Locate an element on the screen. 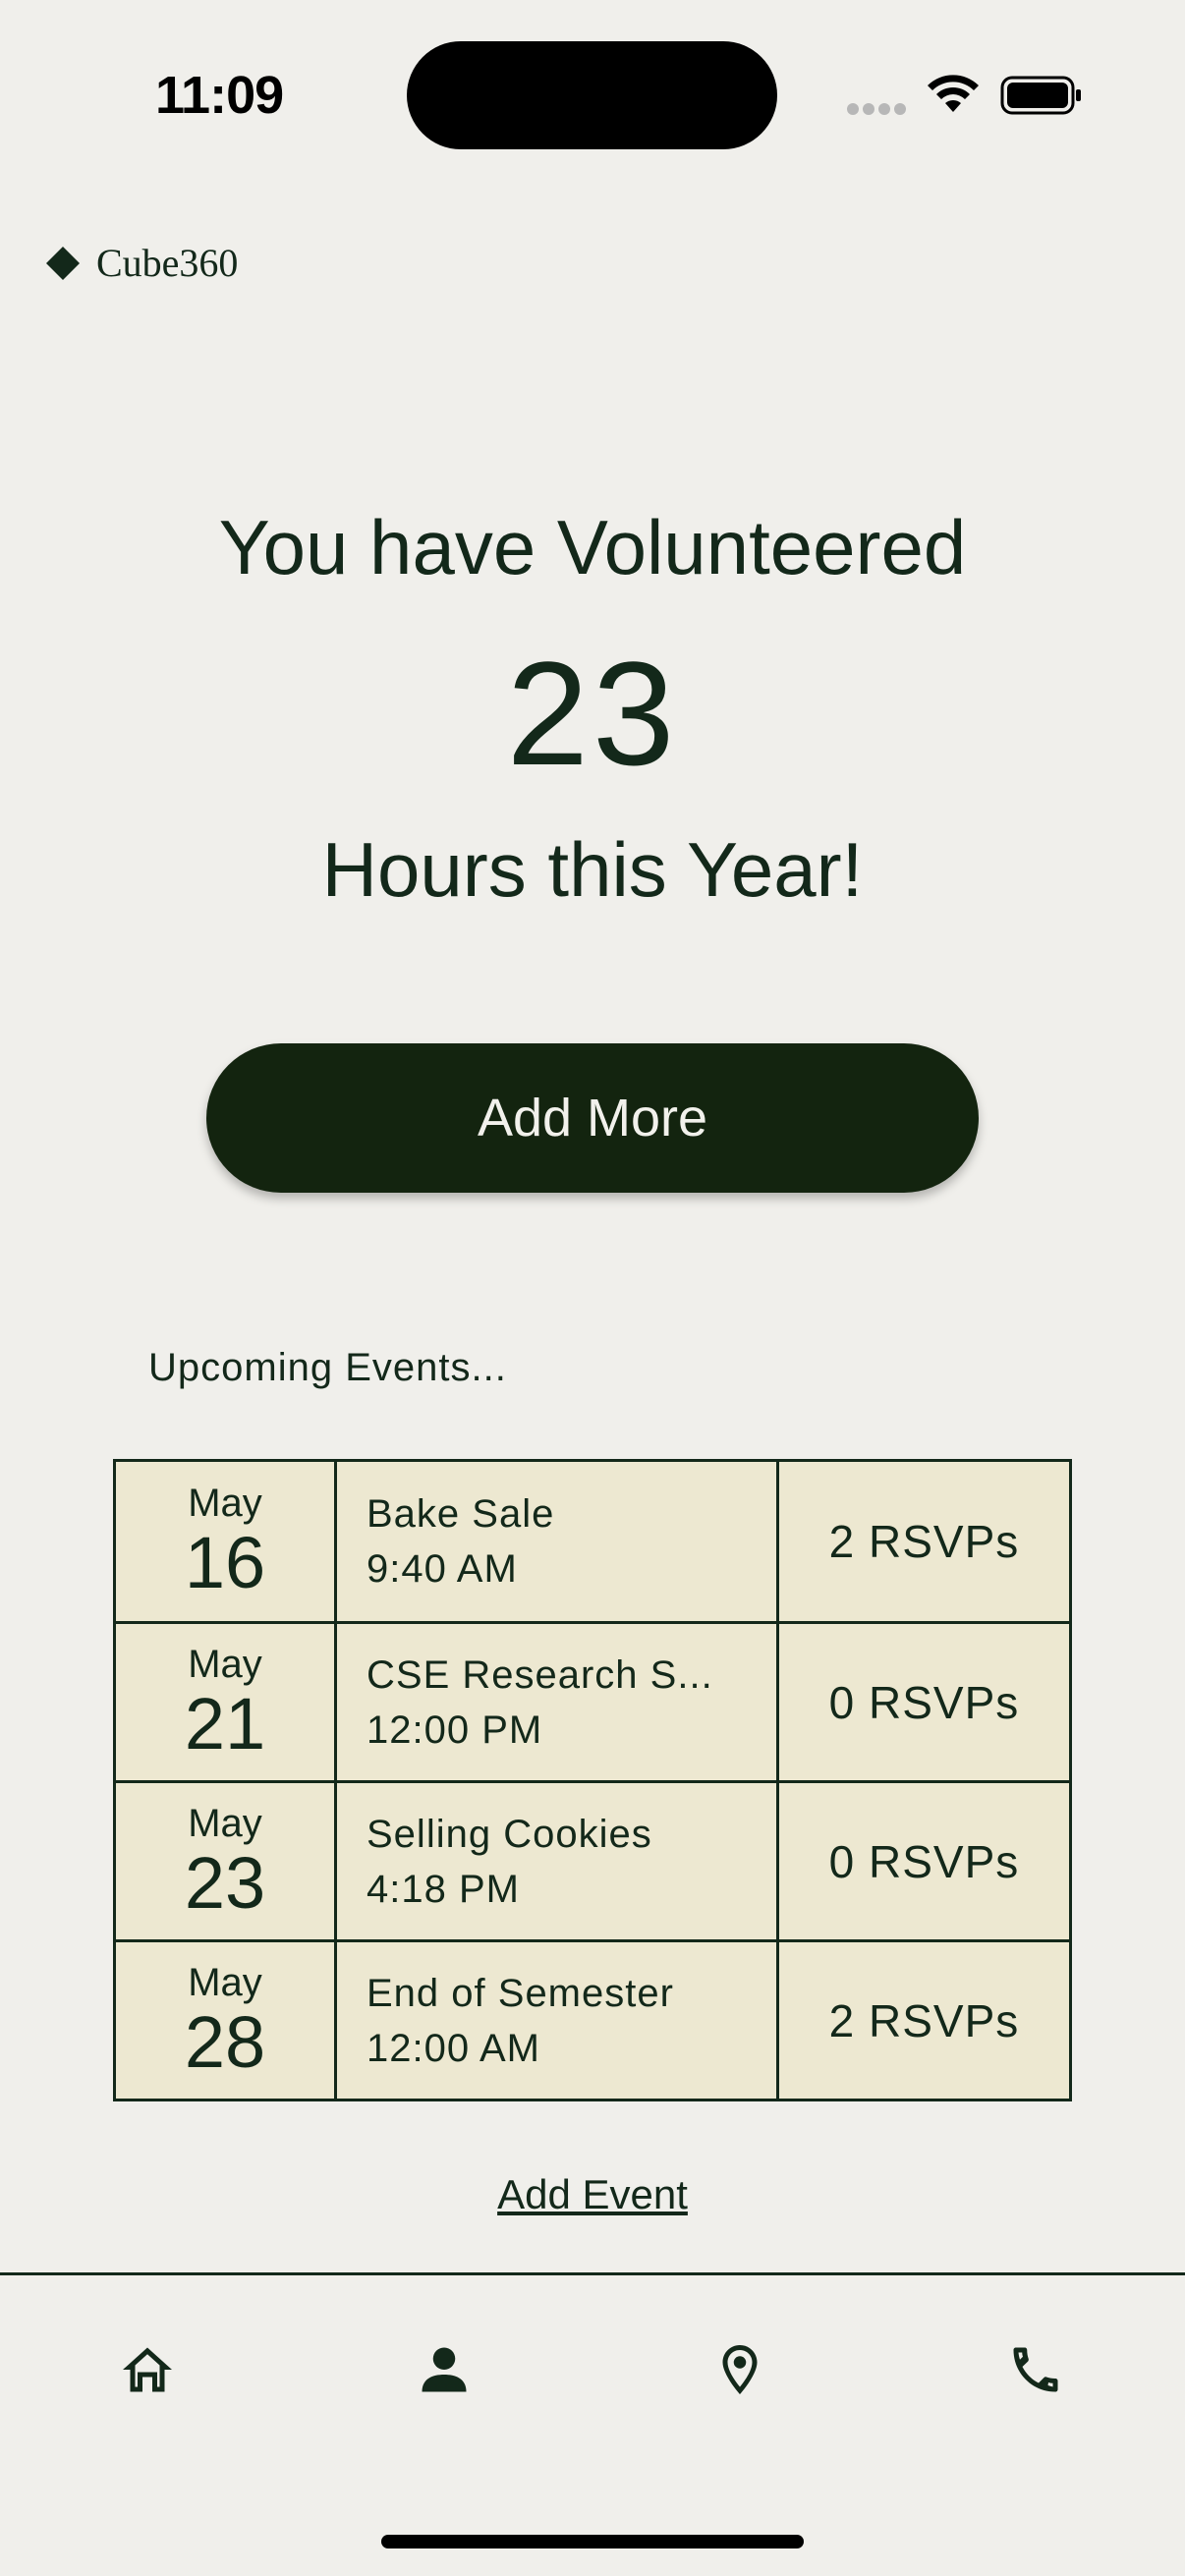  nav-home is located at coordinates (148, 2369).